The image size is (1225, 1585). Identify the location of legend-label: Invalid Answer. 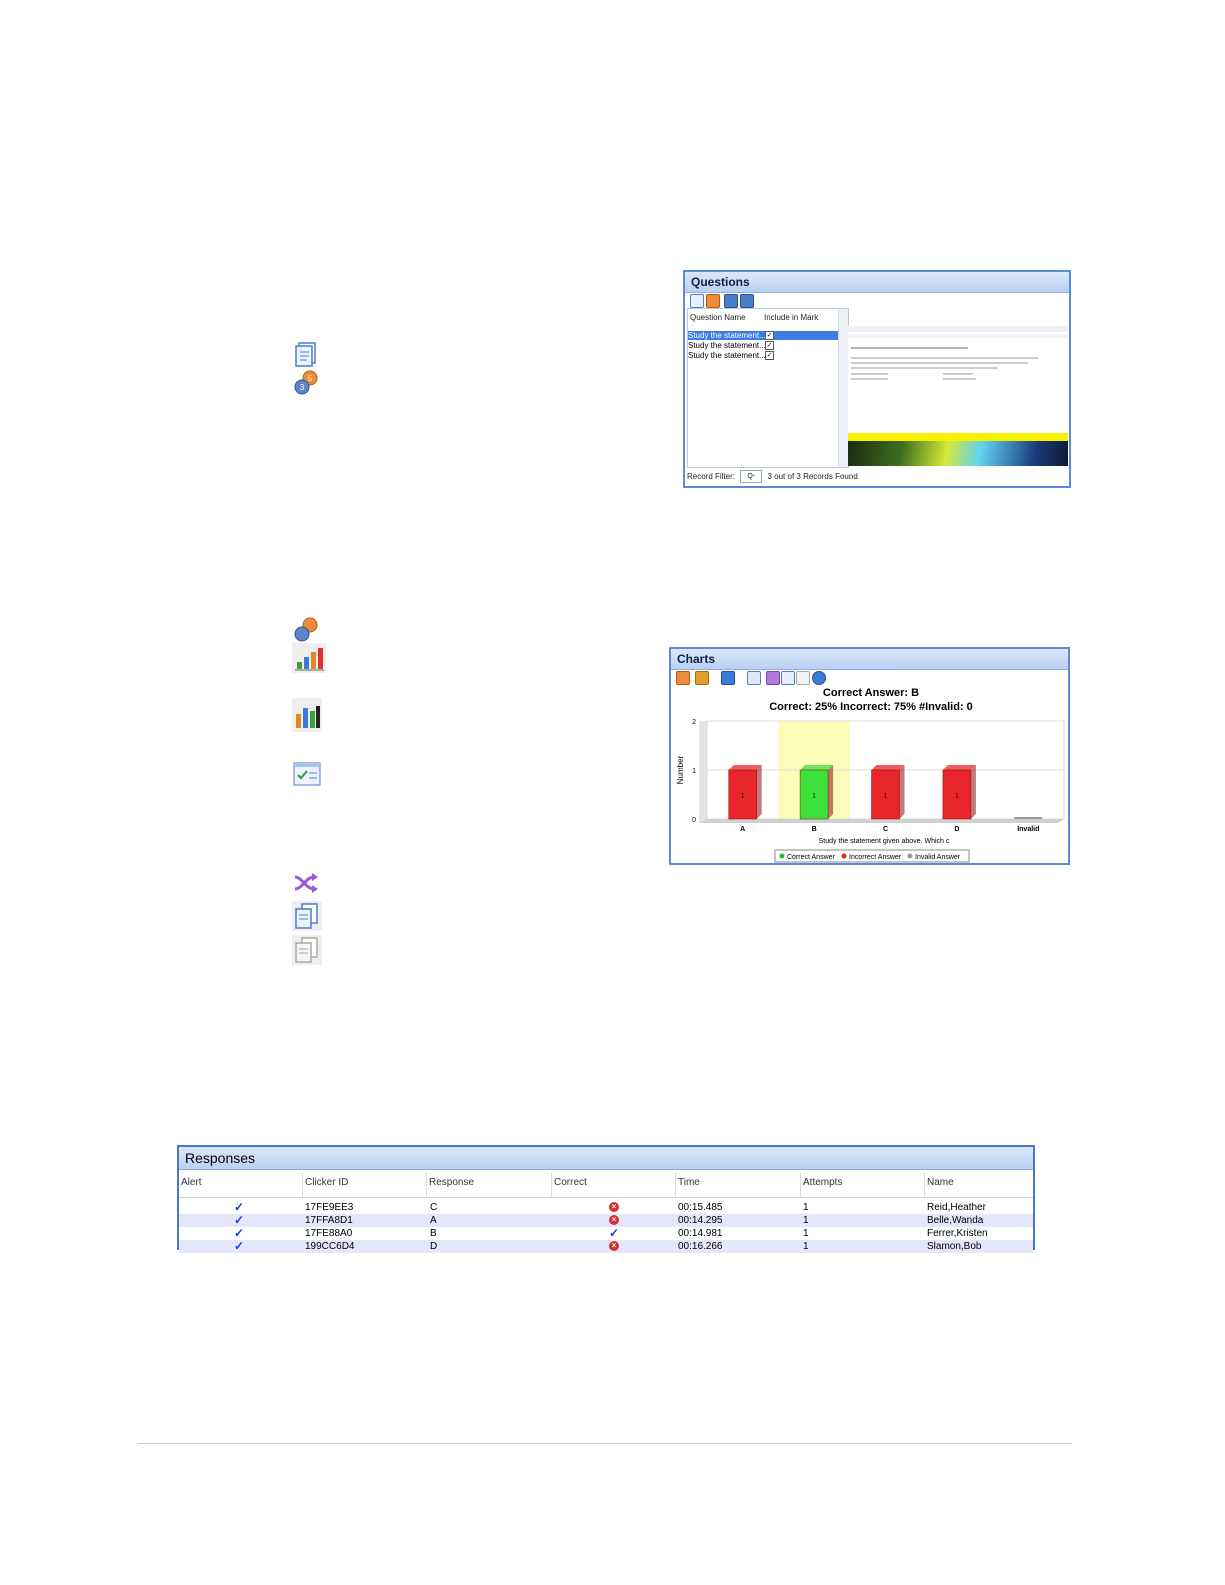
(938, 857).